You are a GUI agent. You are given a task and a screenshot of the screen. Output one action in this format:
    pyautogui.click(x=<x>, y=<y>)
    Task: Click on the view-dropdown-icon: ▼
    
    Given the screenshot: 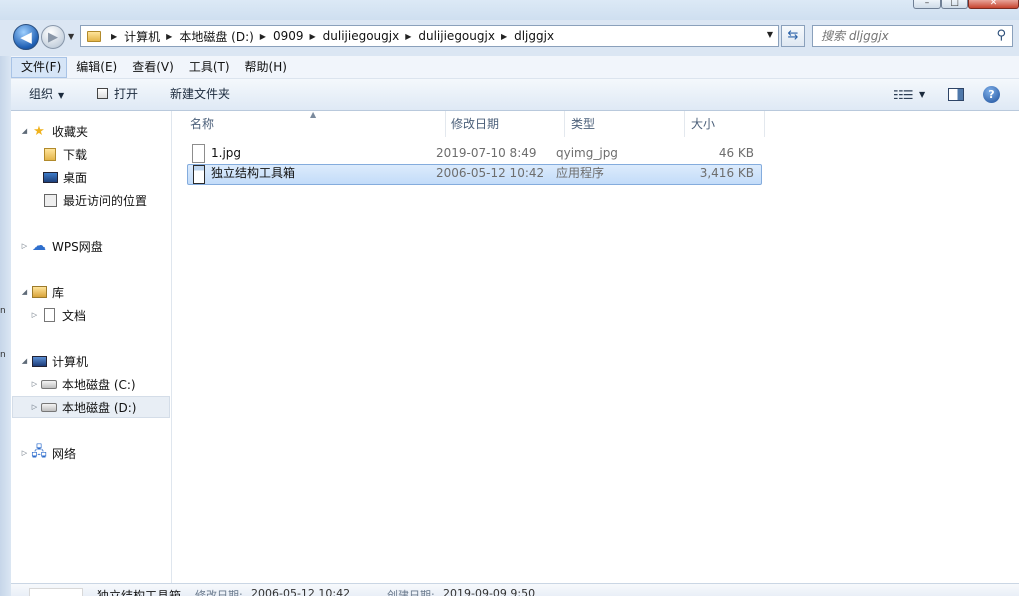 What is the action you would take?
    pyautogui.click(x=922, y=94)
    